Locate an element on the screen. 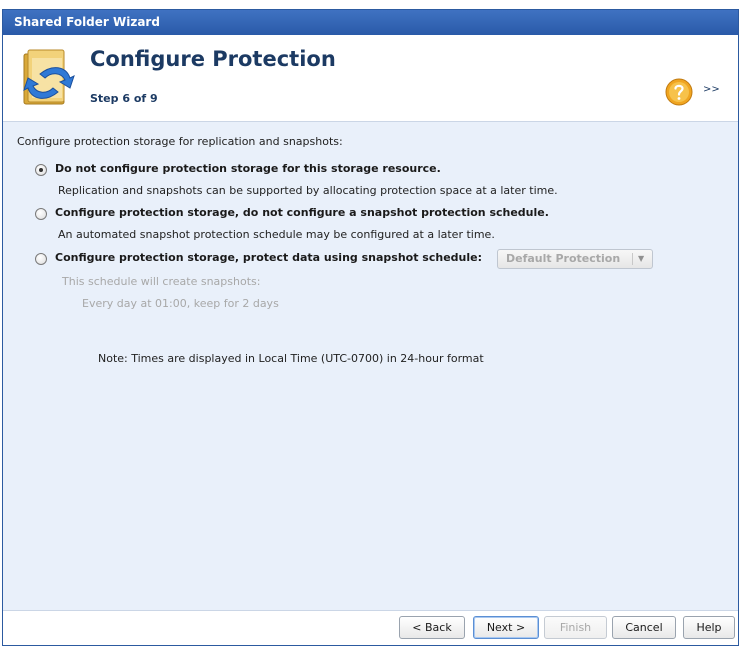 The height and width of the screenshot is (652, 743). schedule-detail-text: Every day at 01:00, keep for 2 days is located at coordinates (180, 303).